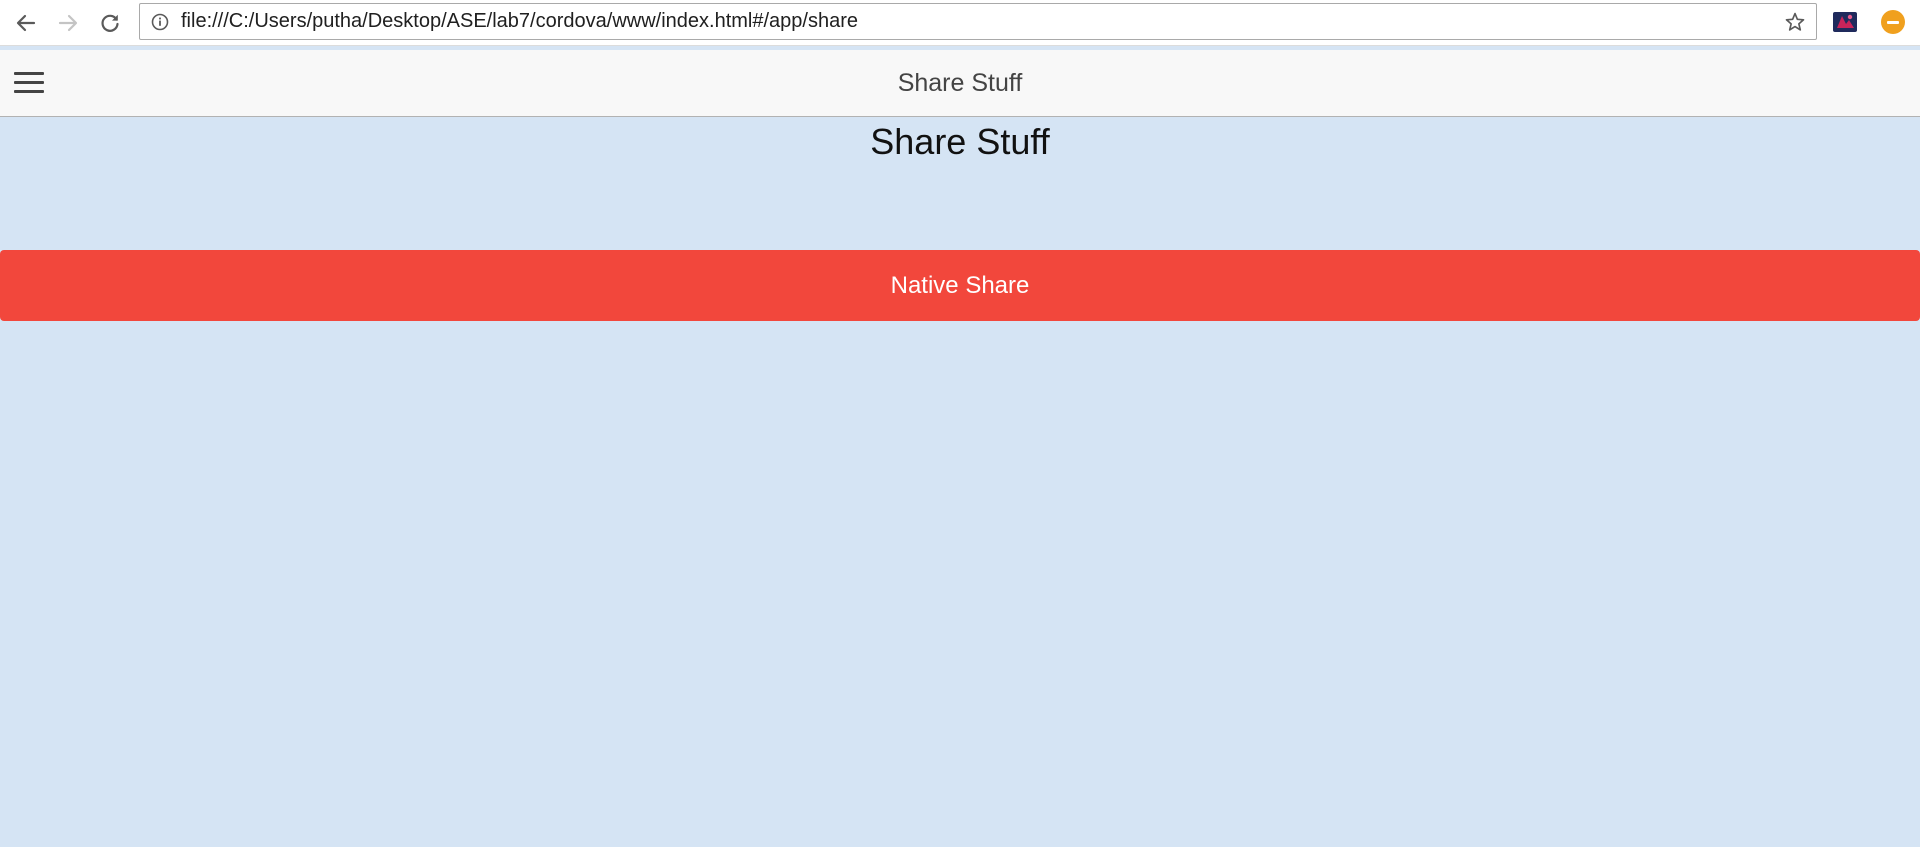 The width and height of the screenshot is (1920, 847). I want to click on header-title: Share Stuff, so click(960, 83).